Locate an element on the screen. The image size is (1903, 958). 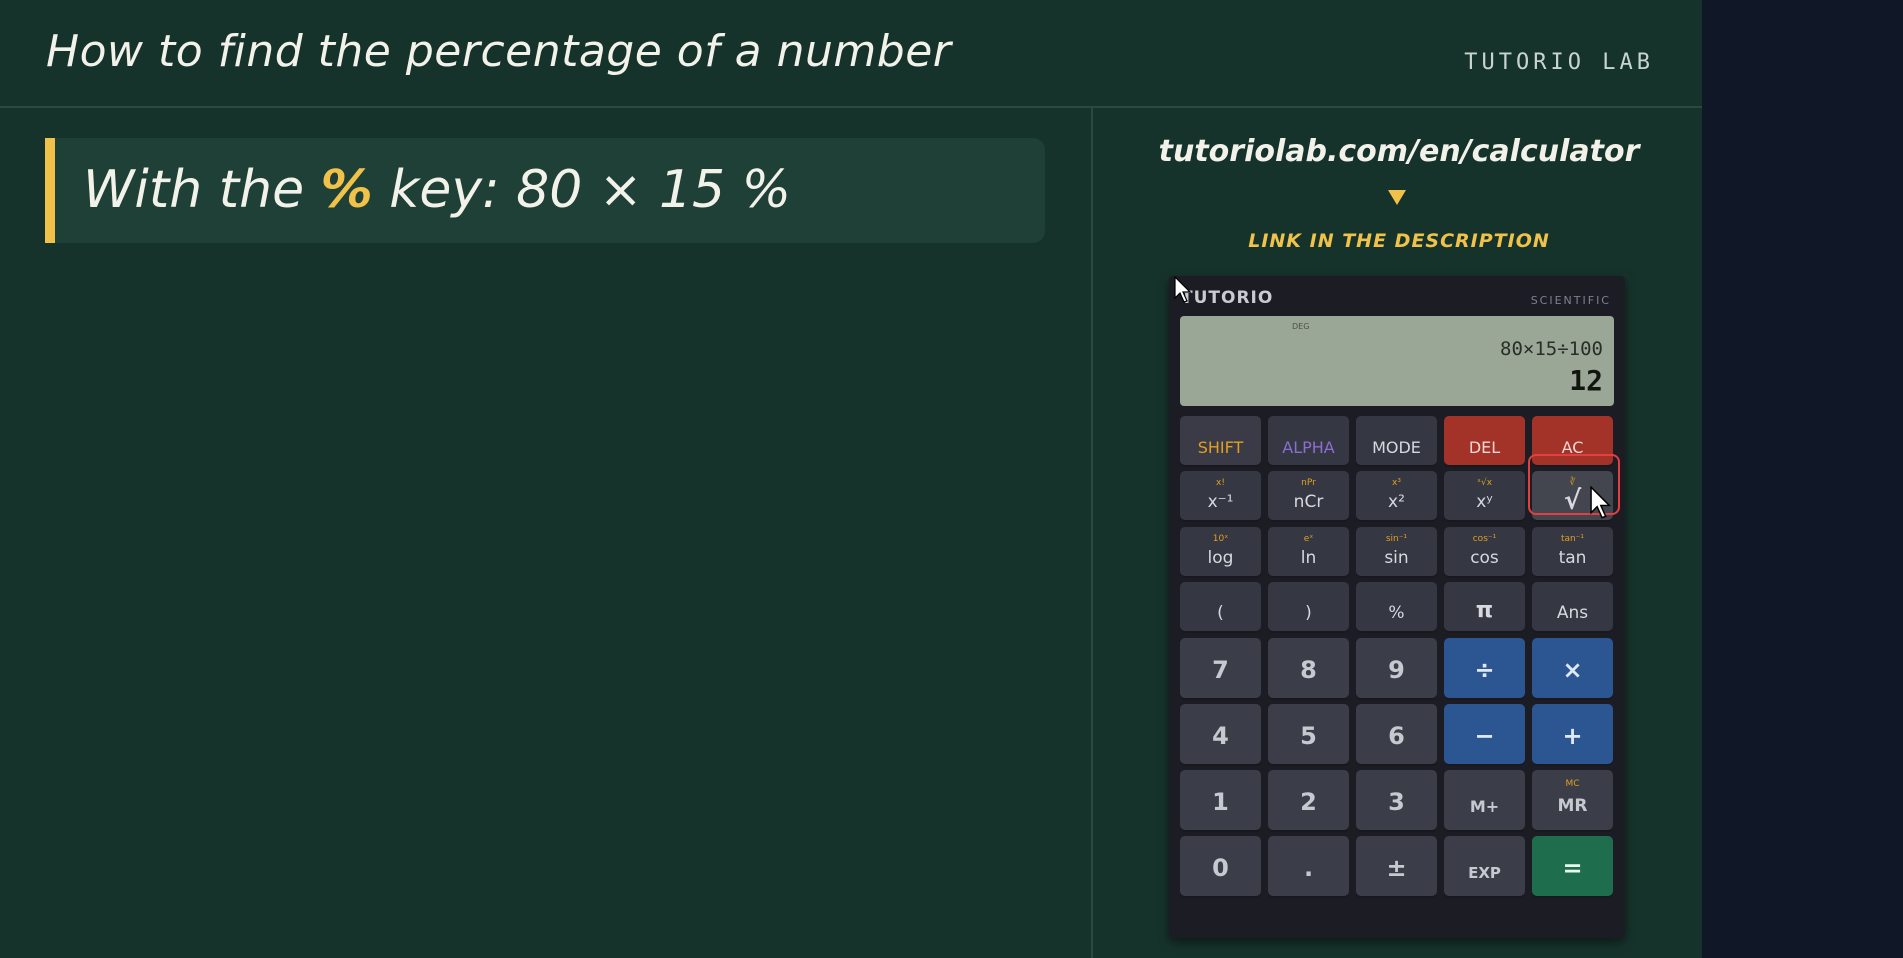
formula-suffix: key: 80 × 15 % is located at coordinates (582, 190).